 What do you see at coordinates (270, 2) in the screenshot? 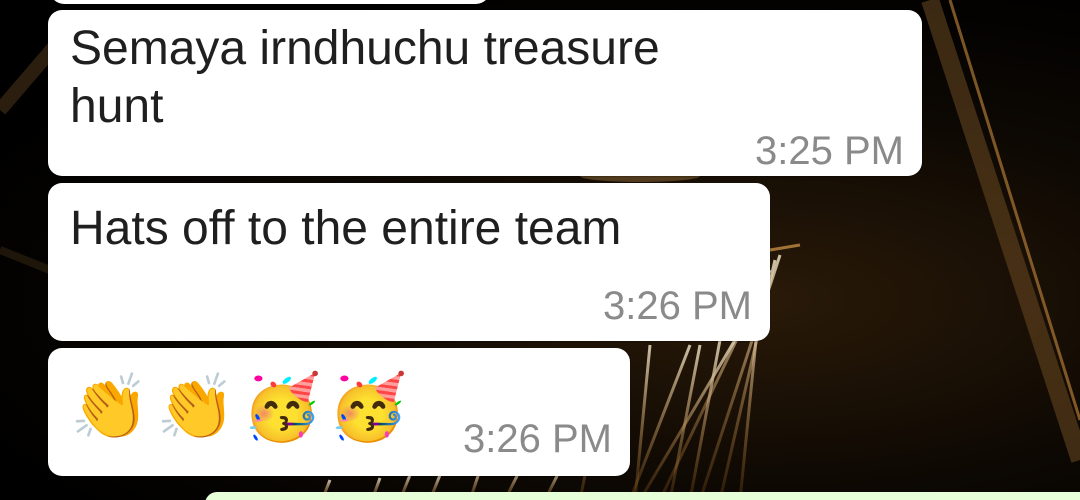
I see `previous-message-bubble` at bounding box center [270, 2].